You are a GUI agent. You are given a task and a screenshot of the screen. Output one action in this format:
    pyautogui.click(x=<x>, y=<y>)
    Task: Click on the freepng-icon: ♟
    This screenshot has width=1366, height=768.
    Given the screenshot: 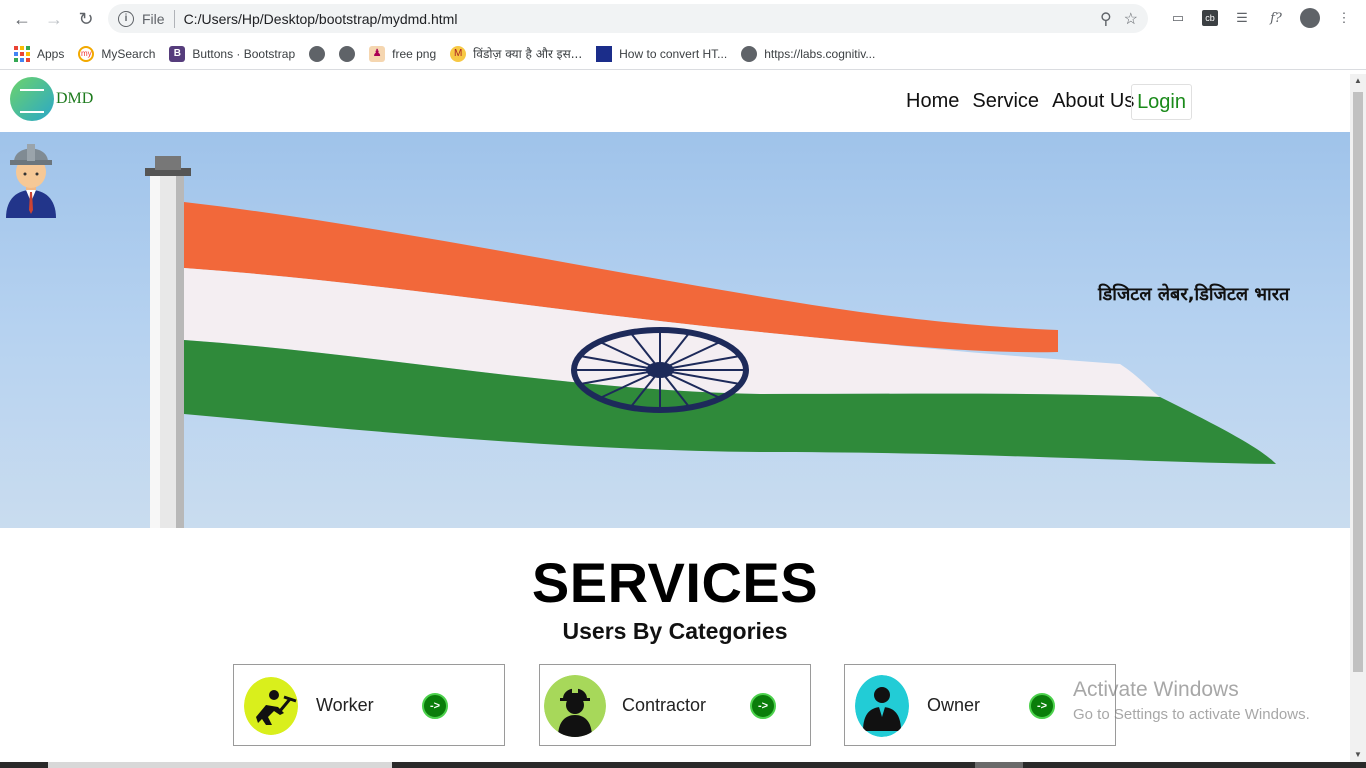 What is the action you would take?
    pyautogui.click(x=377, y=53)
    